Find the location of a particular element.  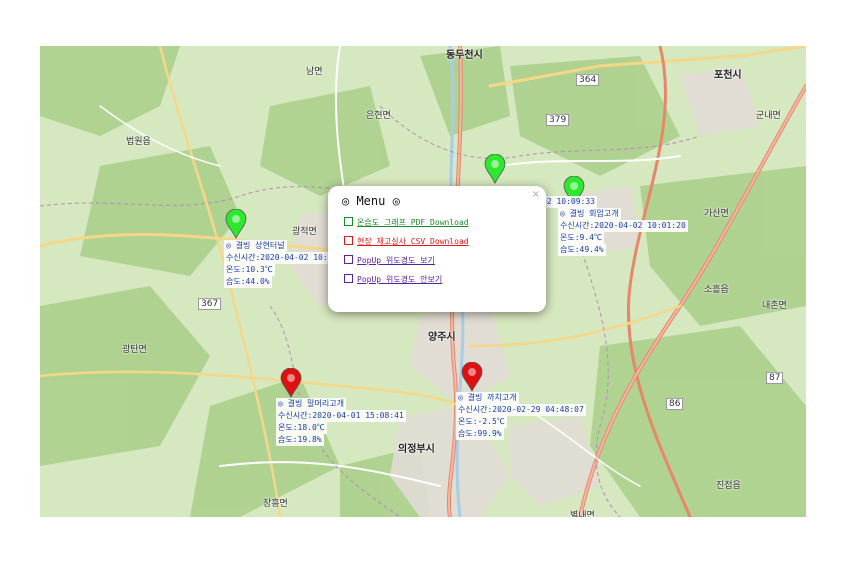

station-title: ◎ 결빙 까치고개 is located at coordinates (487, 398).